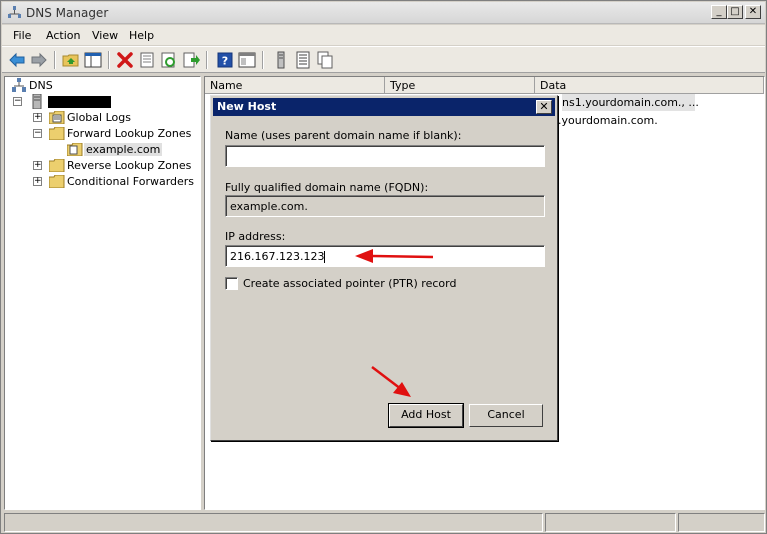 This screenshot has height=534, width=767. I want to click on status-bar, so click(384, 522).